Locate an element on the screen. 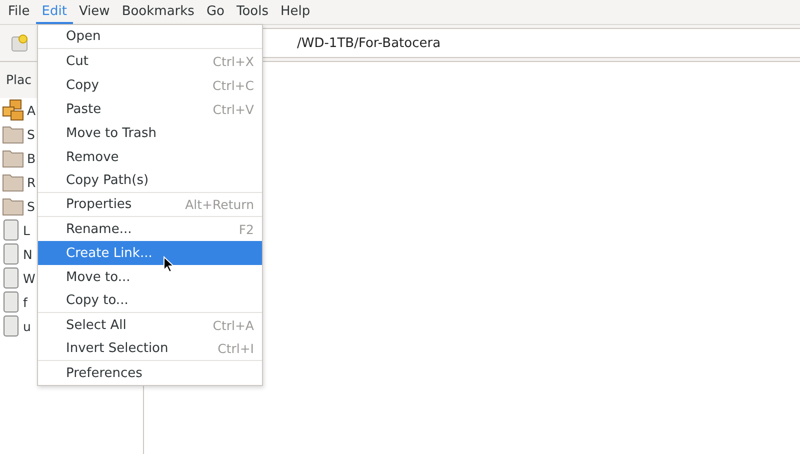  menu-item: Properties Alt+Return is located at coordinates (150, 205).